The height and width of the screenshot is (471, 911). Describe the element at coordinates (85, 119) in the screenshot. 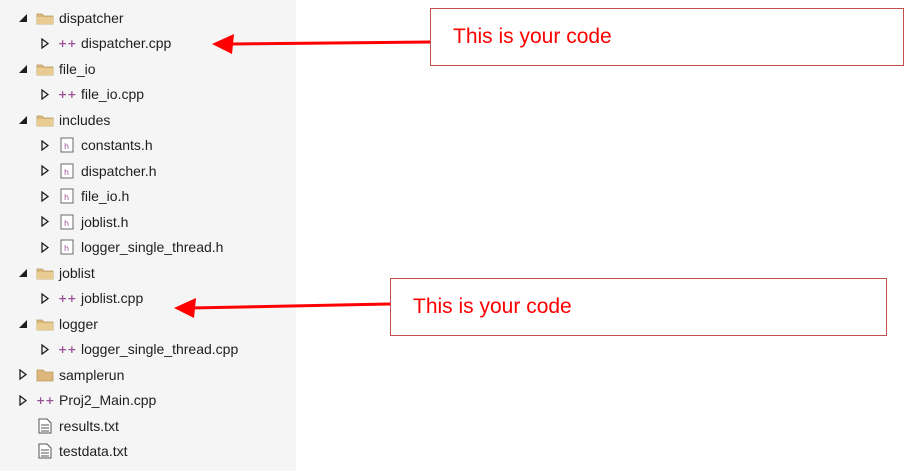

I see `tree-item-label: includes` at that location.